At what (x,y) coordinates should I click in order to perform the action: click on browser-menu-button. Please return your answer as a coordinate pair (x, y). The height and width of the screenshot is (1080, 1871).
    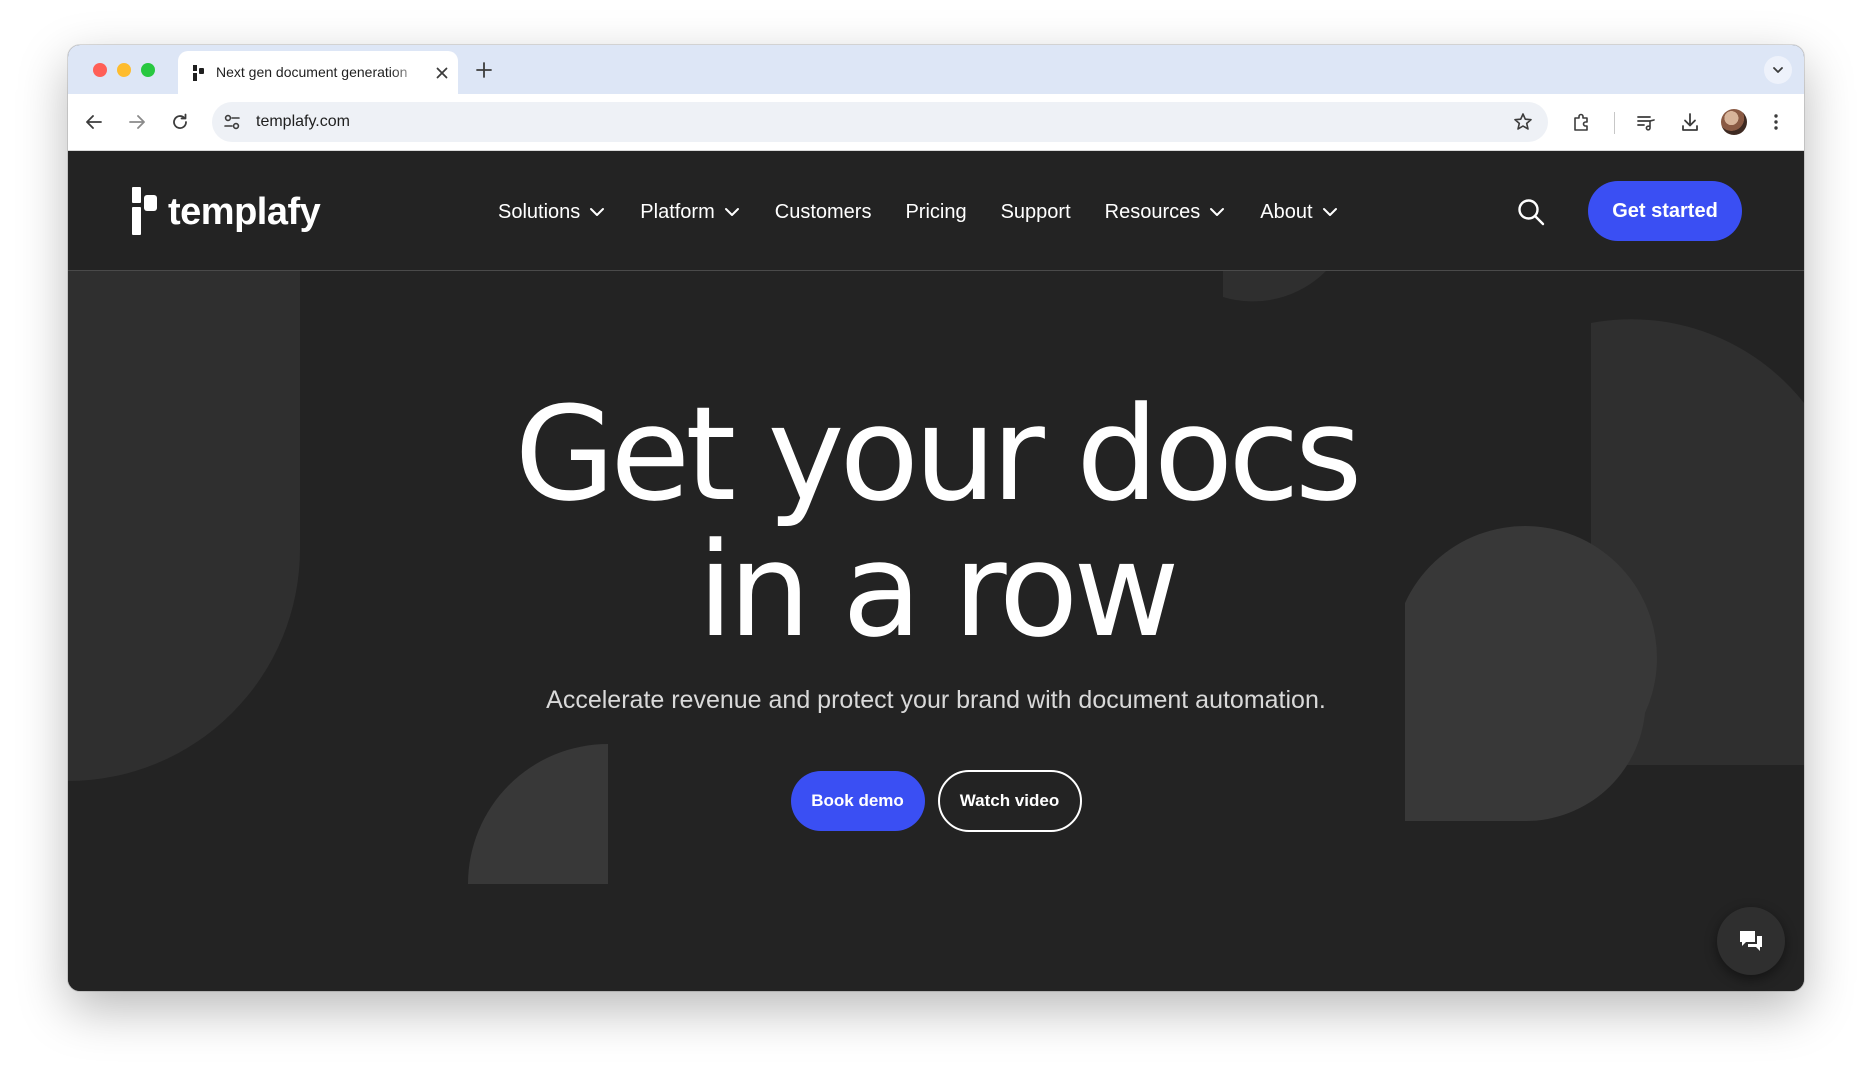
    Looking at the image, I should click on (1776, 122).